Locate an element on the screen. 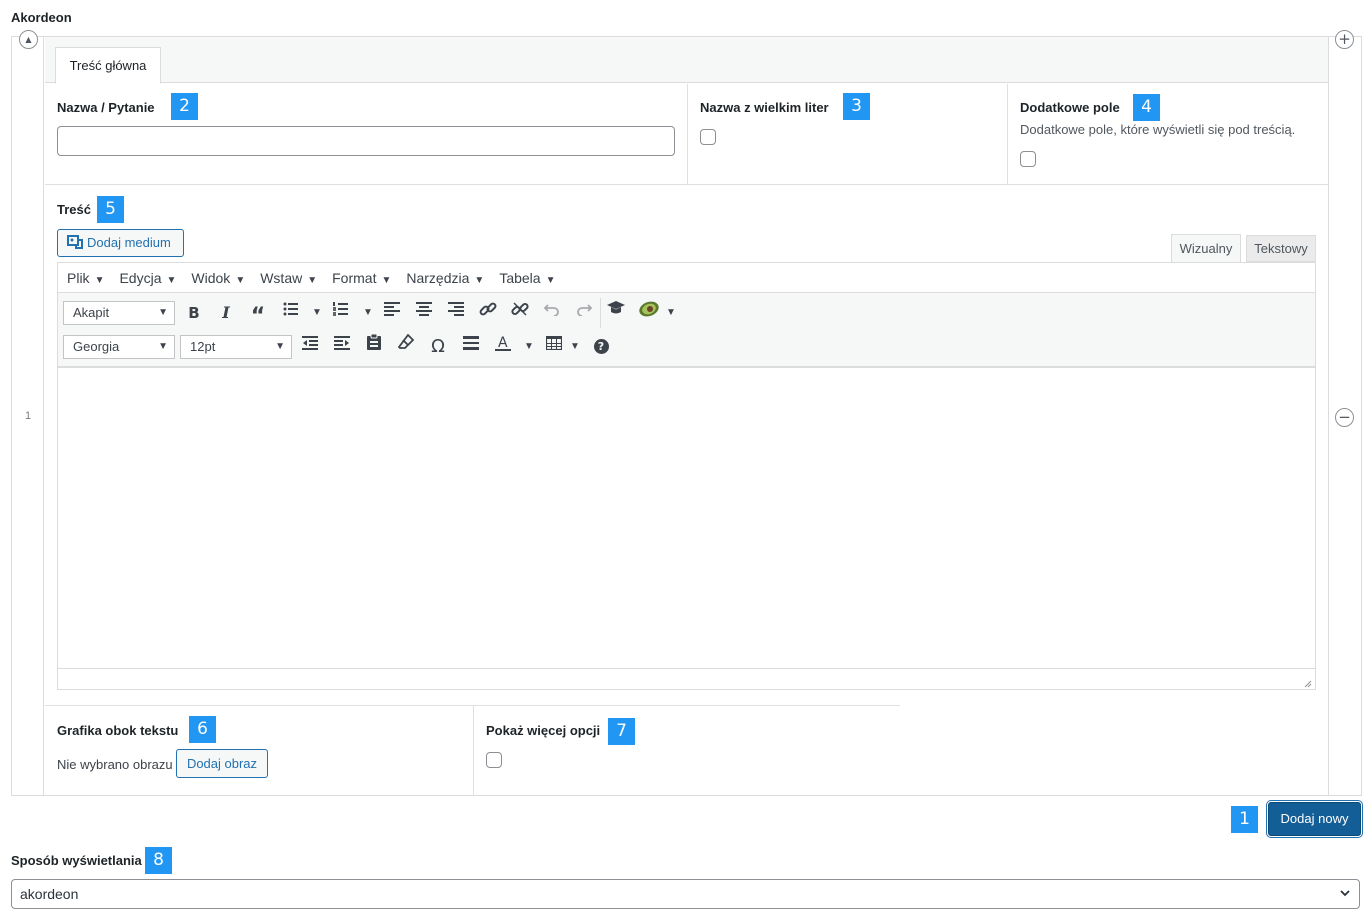 The image size is (1369, 919). font-family-select: Georgia ▼ is located at coordinates (119, 347).